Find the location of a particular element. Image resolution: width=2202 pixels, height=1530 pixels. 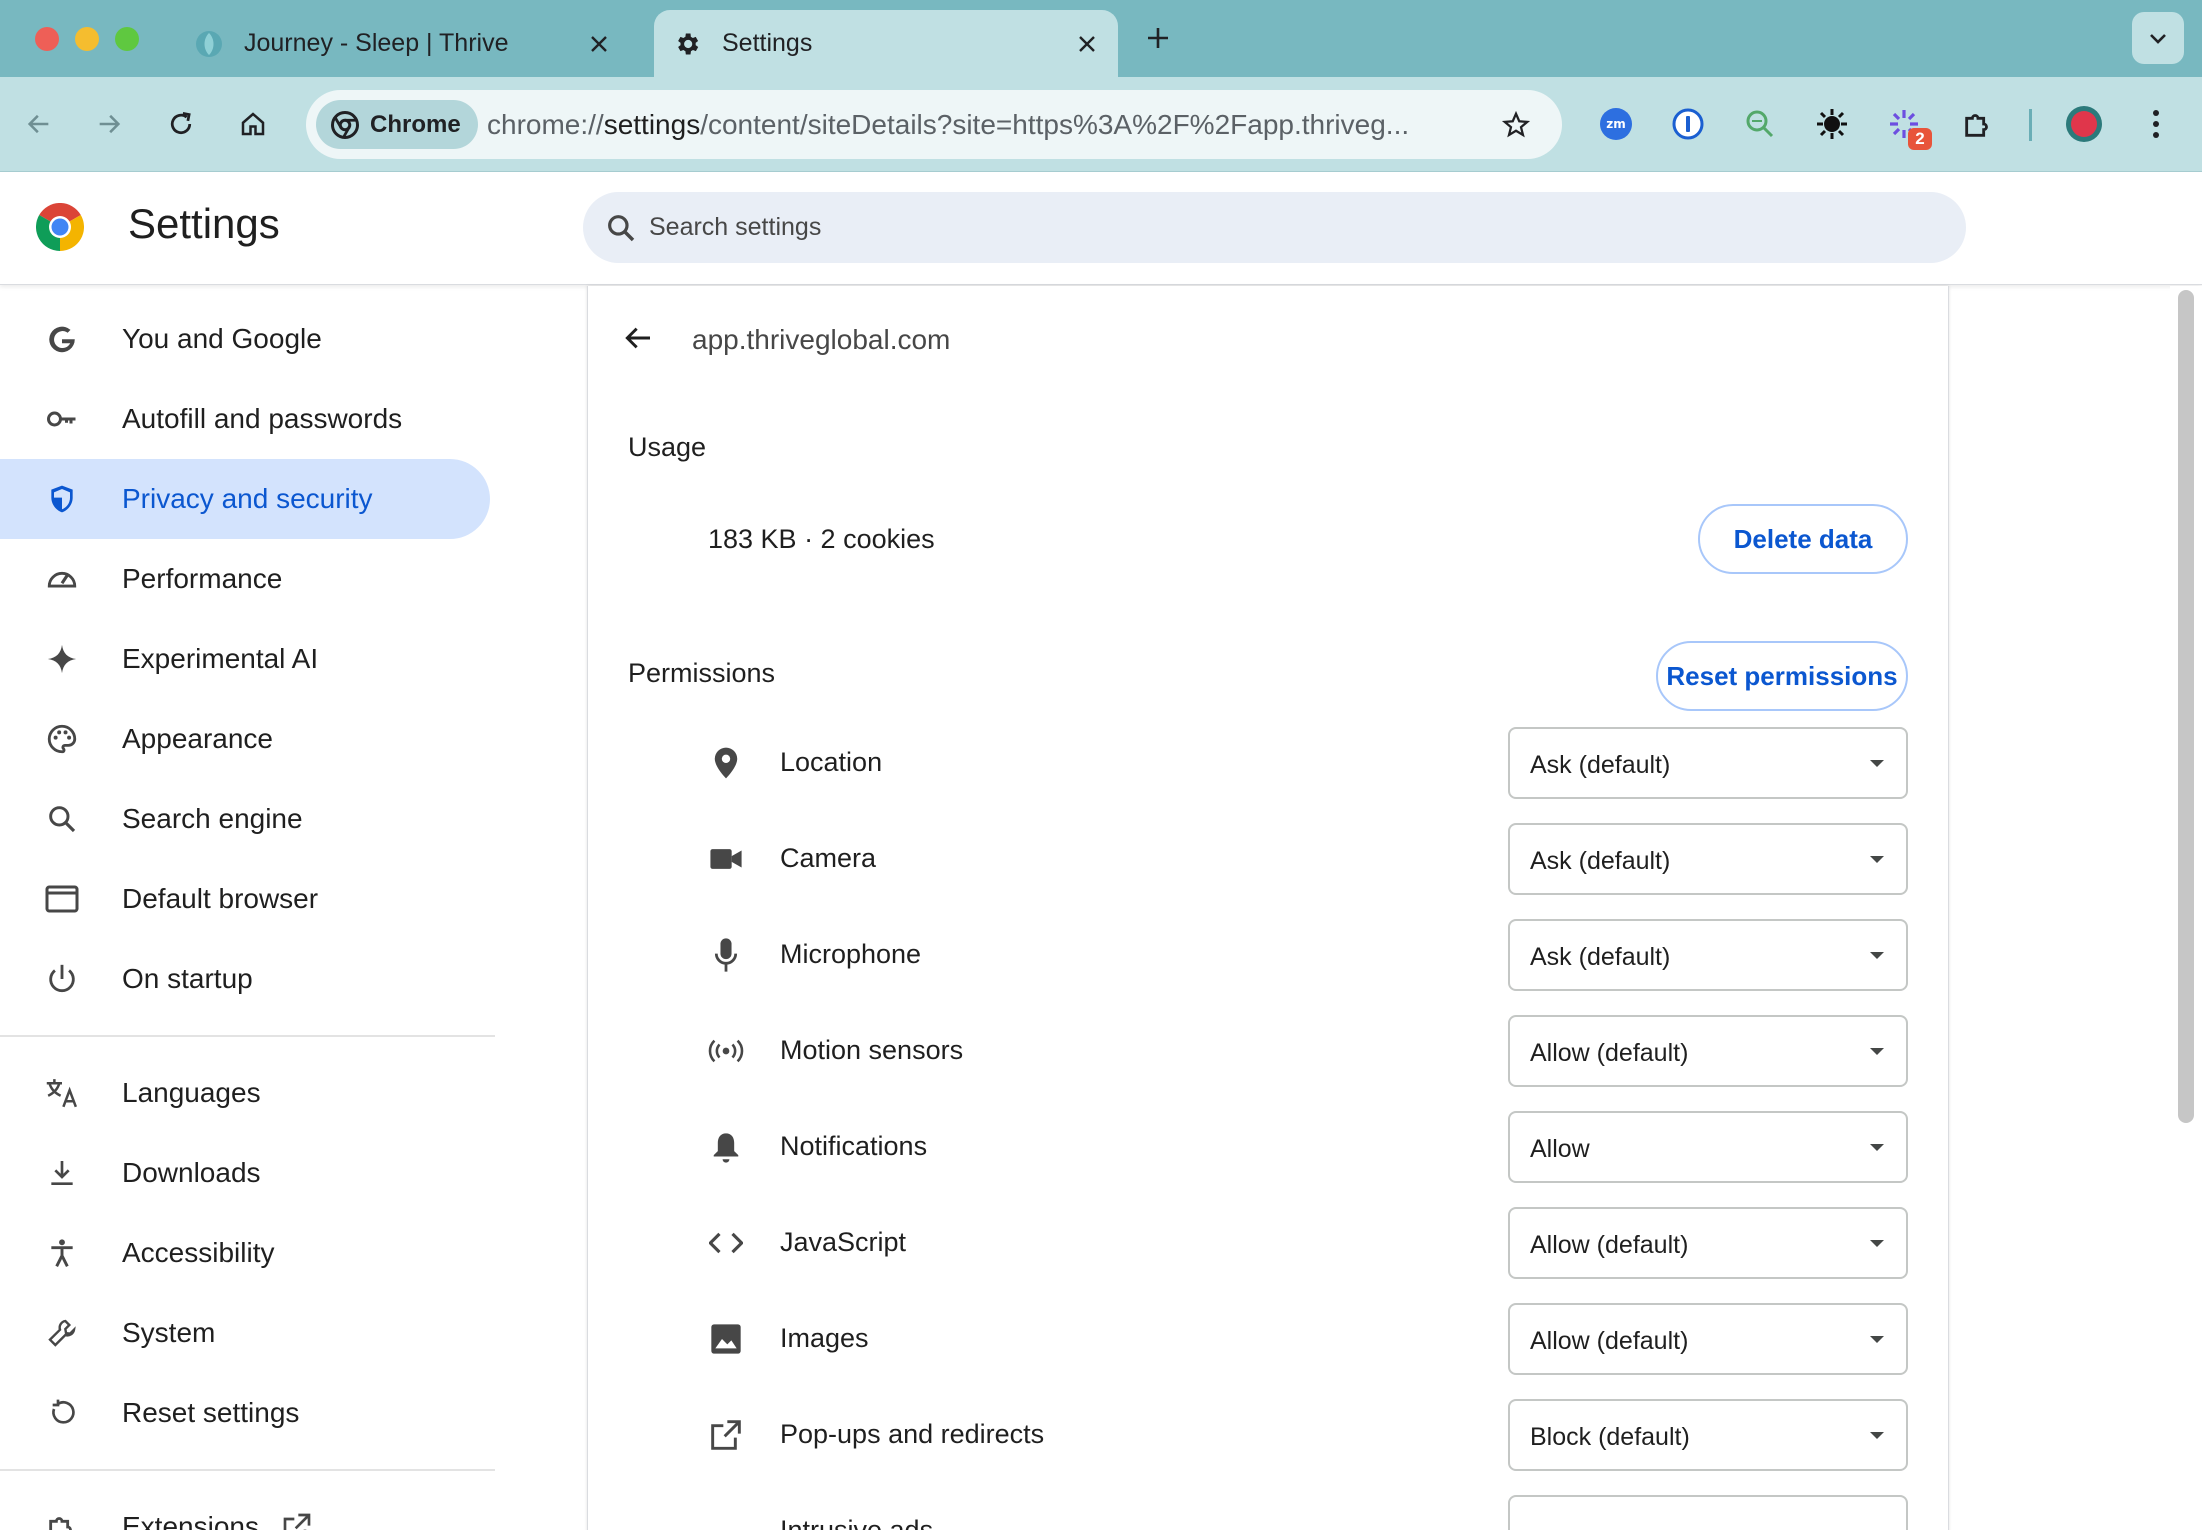

microphone-select: Ask (default) is located at coordinates (1708, 955).